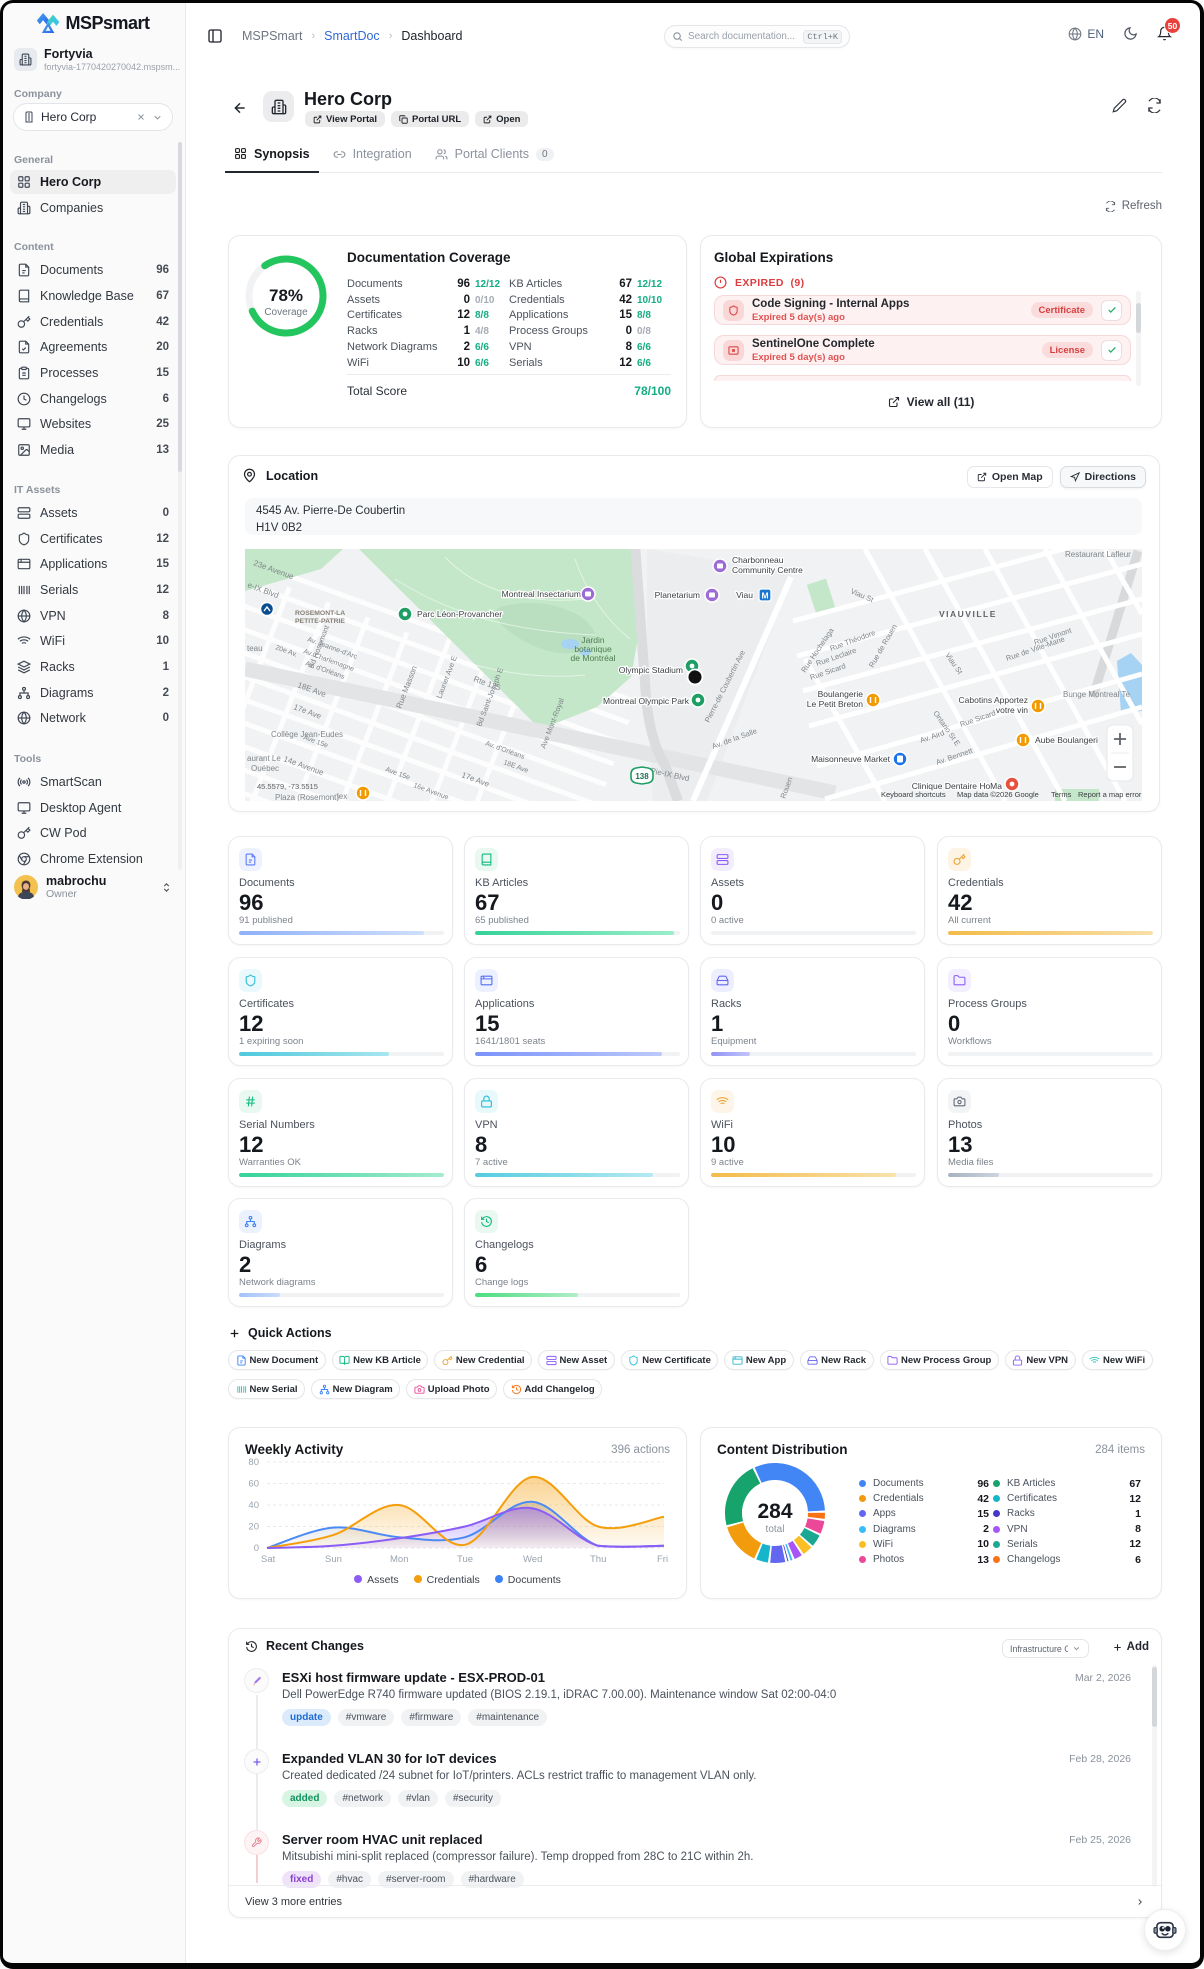 The width and height of the screenshot is (1204, 1969). I want to click on svg-text: Restaurant Lafleur, so click(1098, 554).